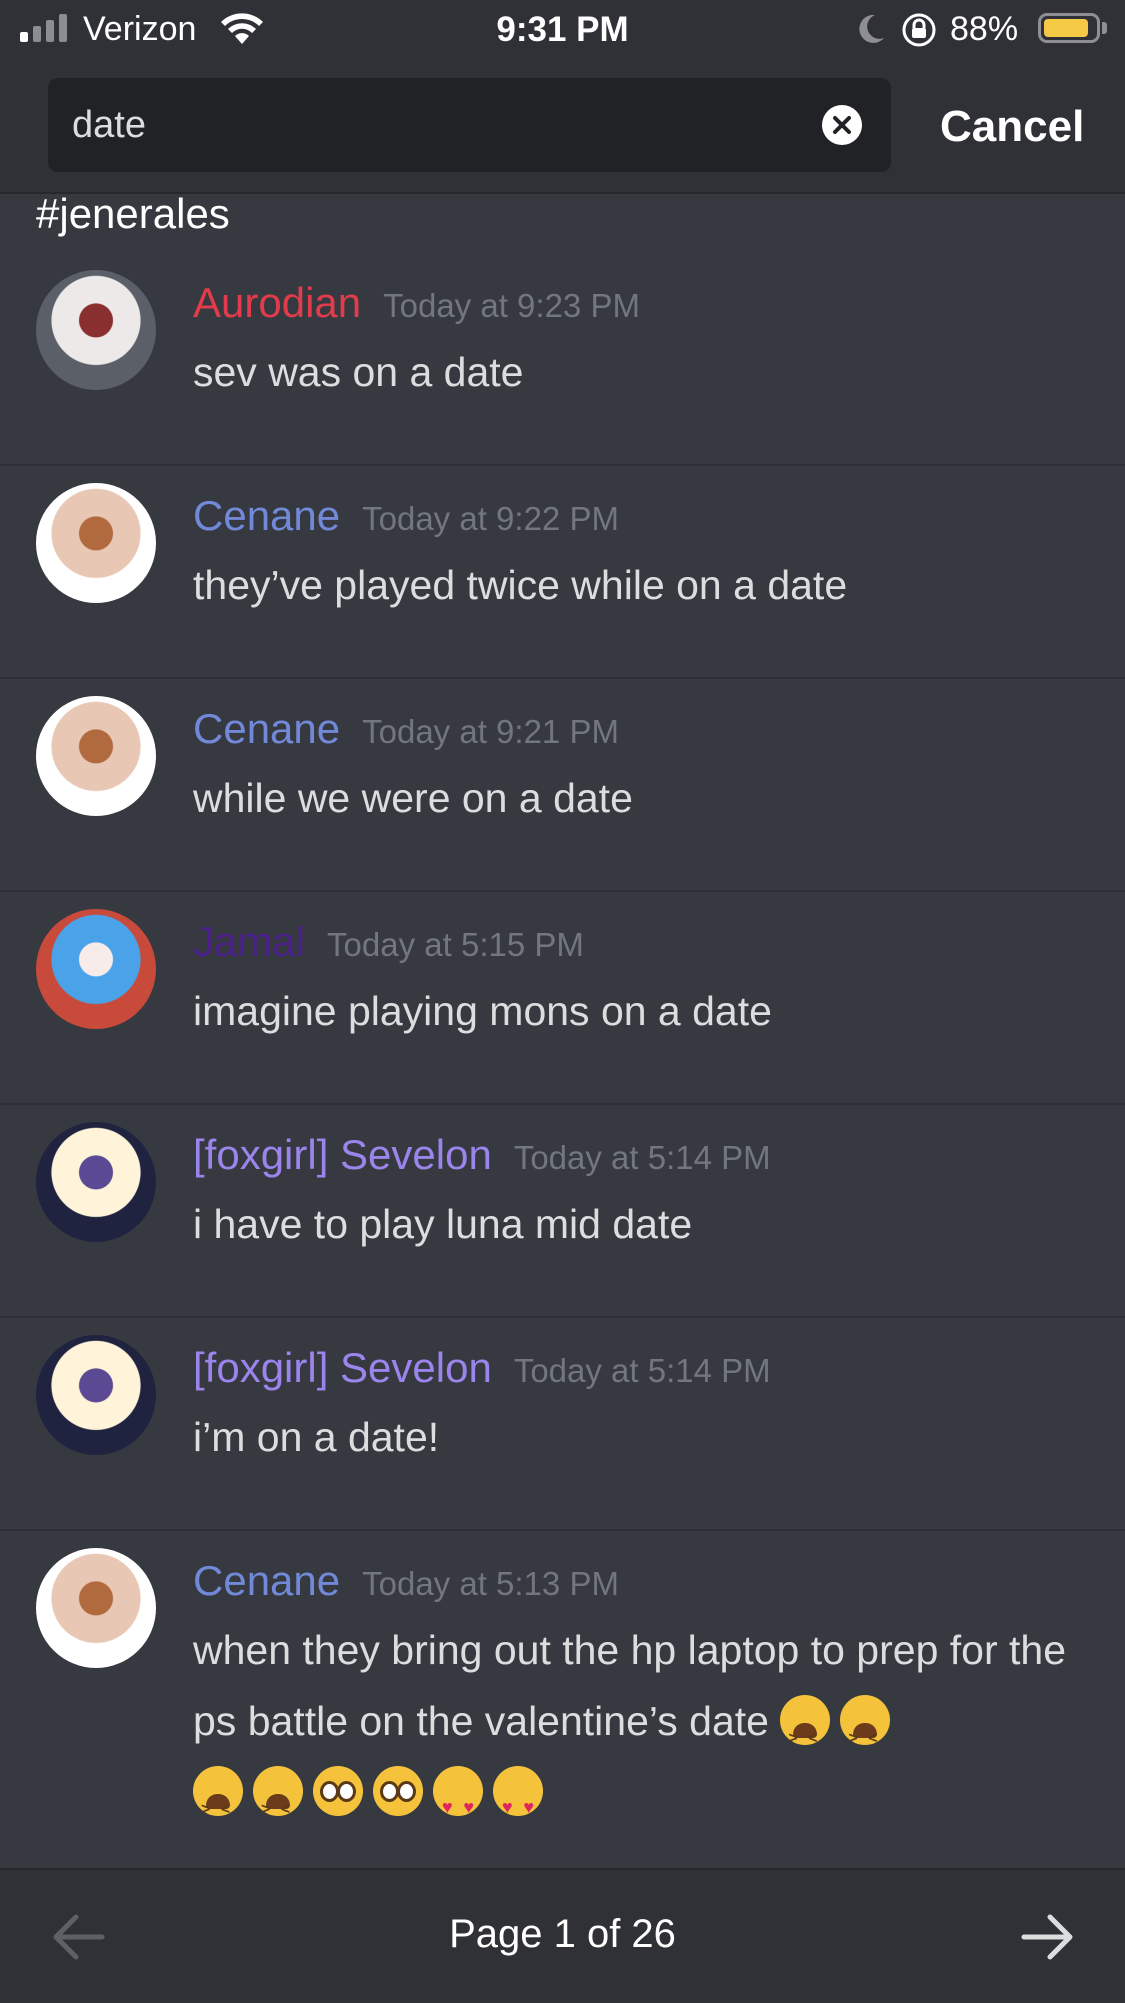  I want to click on channel-name: #jenerales, so click(133, 213).